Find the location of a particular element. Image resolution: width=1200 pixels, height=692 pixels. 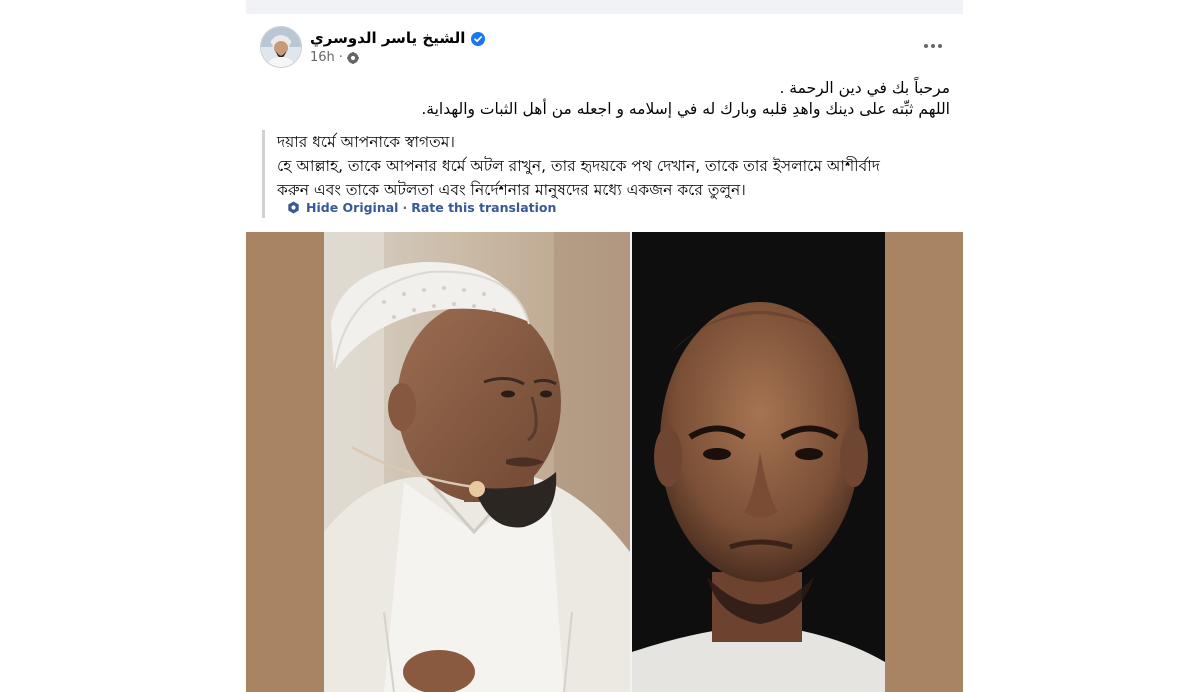

translation-actions: Hide Original · Rate this translation is located at coordinates (421, 207).